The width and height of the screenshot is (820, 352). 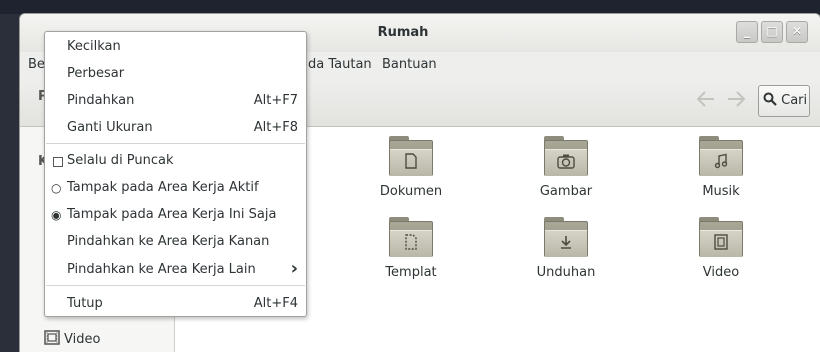 I want to click on folder-item: Musik, so click(x=721, y=167).